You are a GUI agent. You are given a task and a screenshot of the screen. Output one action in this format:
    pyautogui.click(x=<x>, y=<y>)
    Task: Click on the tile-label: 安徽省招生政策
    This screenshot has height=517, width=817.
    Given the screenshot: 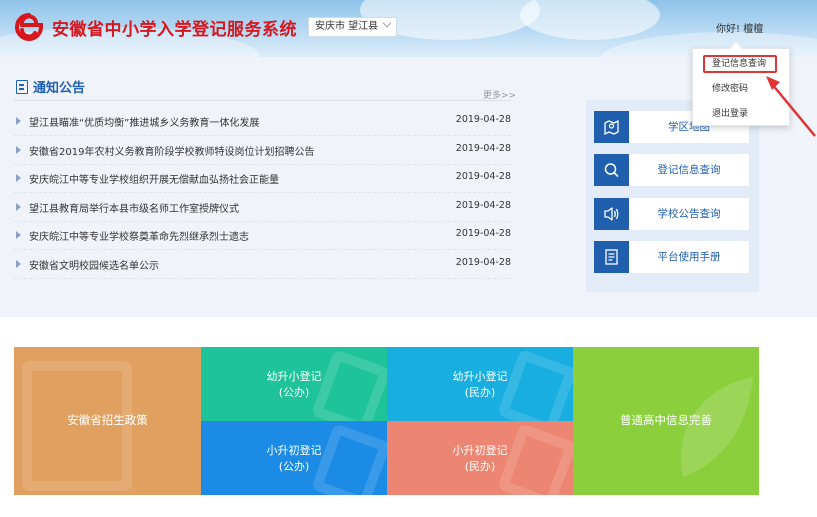 What is the action you would take?
    pyautogui.click(x=107, y=420)
    